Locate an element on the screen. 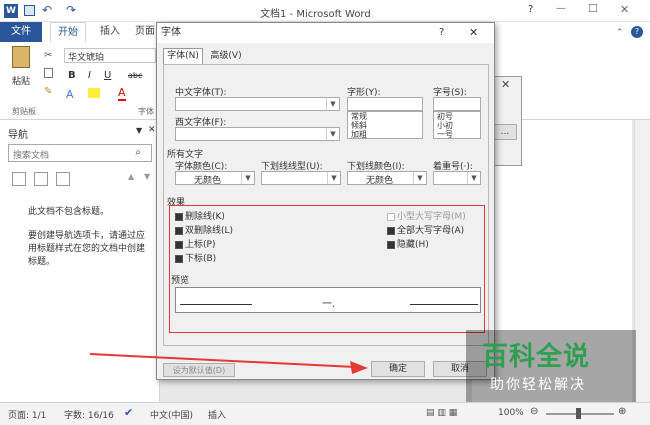  watermark-subtitle: 助你轻松解决 is located at coordinates (538, 385).